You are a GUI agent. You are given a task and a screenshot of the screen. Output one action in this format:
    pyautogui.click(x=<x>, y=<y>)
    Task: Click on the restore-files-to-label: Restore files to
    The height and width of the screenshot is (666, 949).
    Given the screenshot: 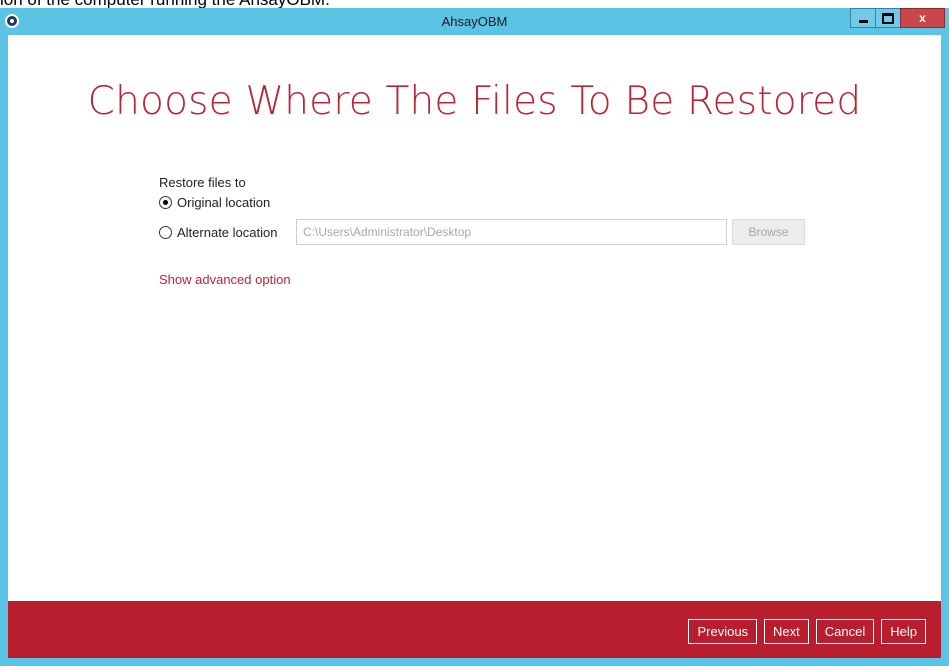 What is the action you would take?
    pyautogui.click(x=202, y=182)
    